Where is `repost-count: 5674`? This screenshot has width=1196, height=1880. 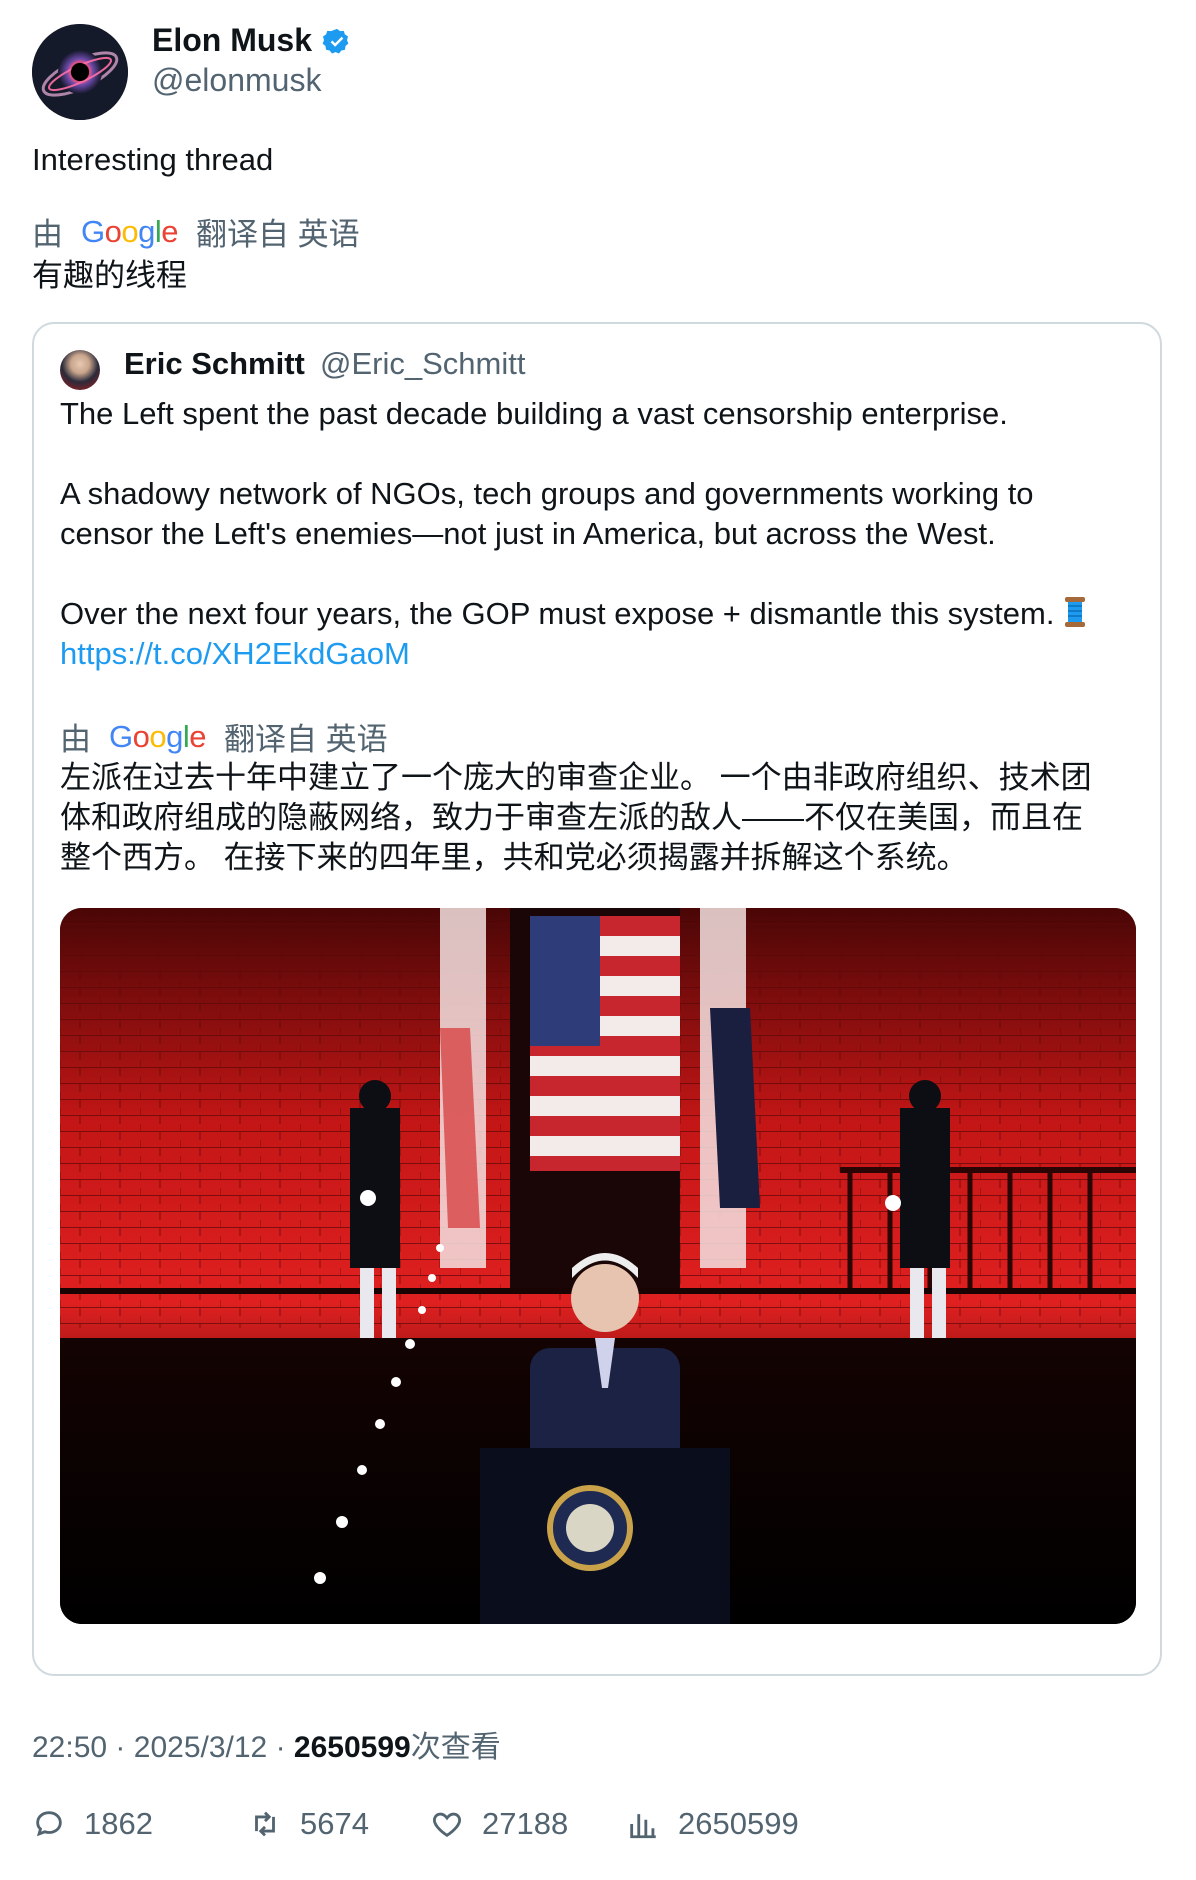 repost-count: 5674 is located at coordinates (334, 1823).